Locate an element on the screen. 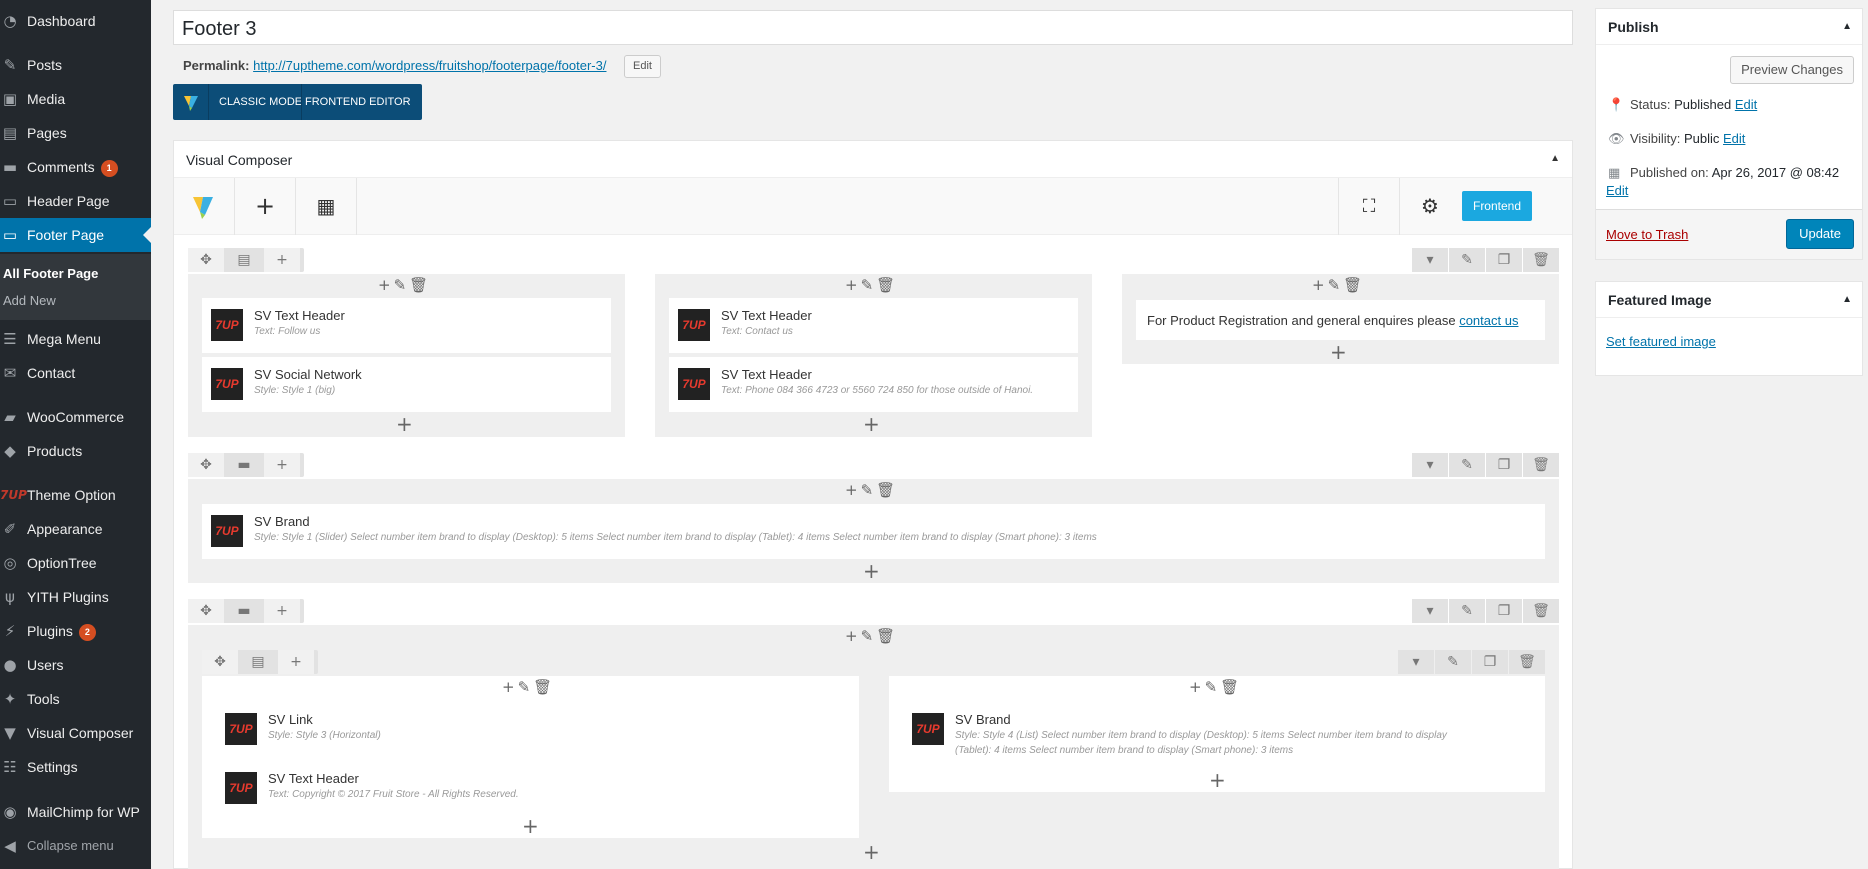 The height and width of the screenshot is (869, 1868). element-sv-text-header: 7UP SV Text Header Text: Follow us is located at coordinates (406, 325).